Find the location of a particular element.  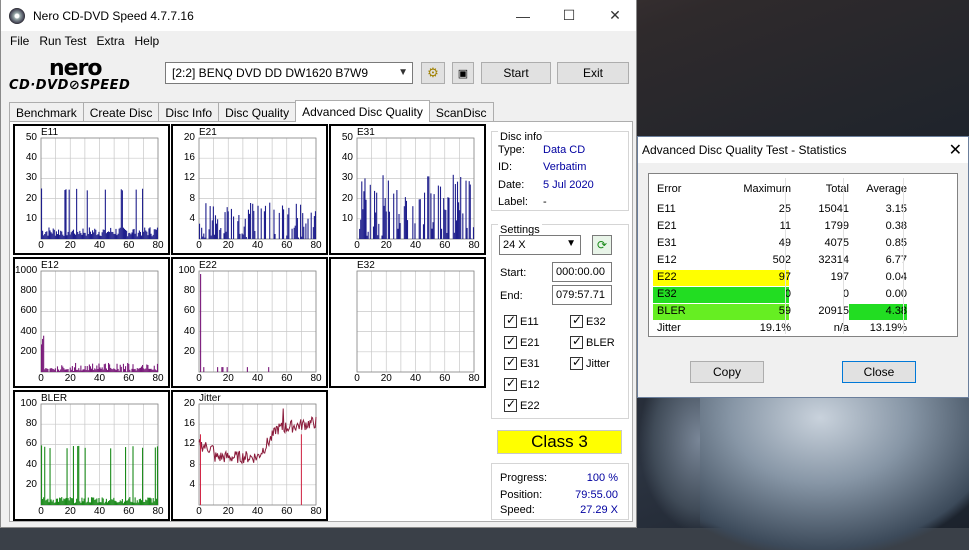

chart-e32: E32 0 20 40 60 80 is located at coordinates (407, 322).